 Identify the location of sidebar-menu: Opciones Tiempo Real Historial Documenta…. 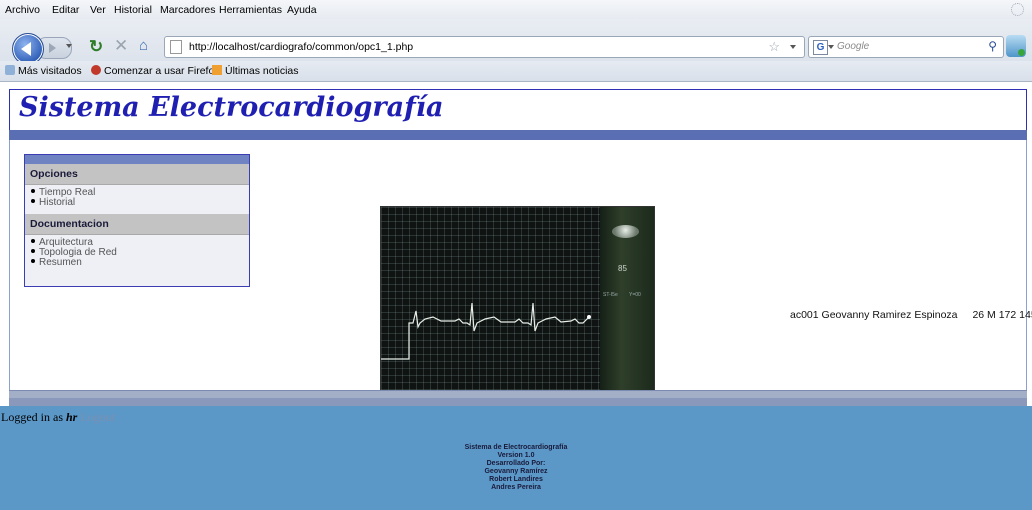
(137, 220).